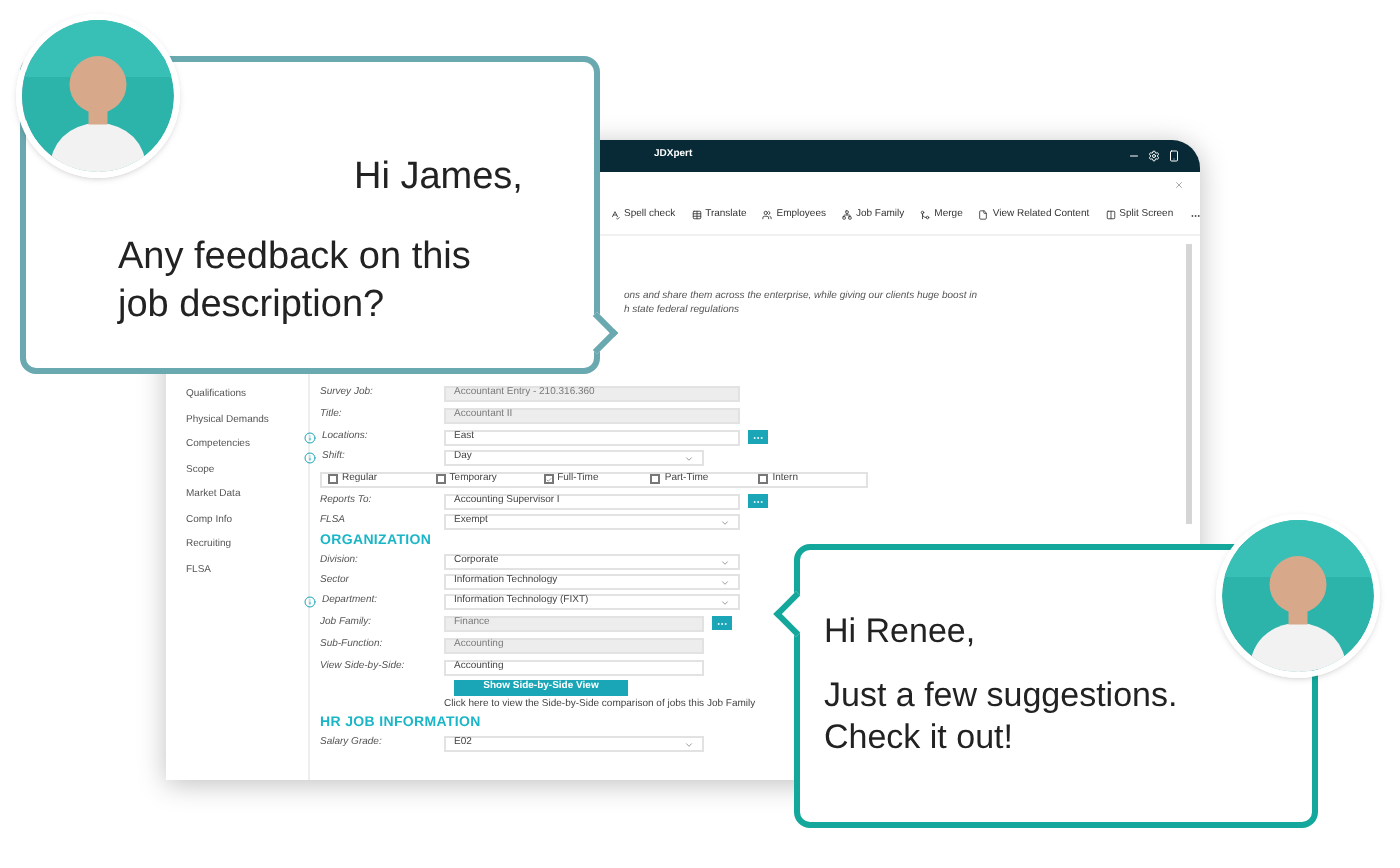 This screenshot has width=1400, height=868. What do you see at coordinates (696, 215) in the screenshot?
I see `table-icon` at bounding box center [696, 215].